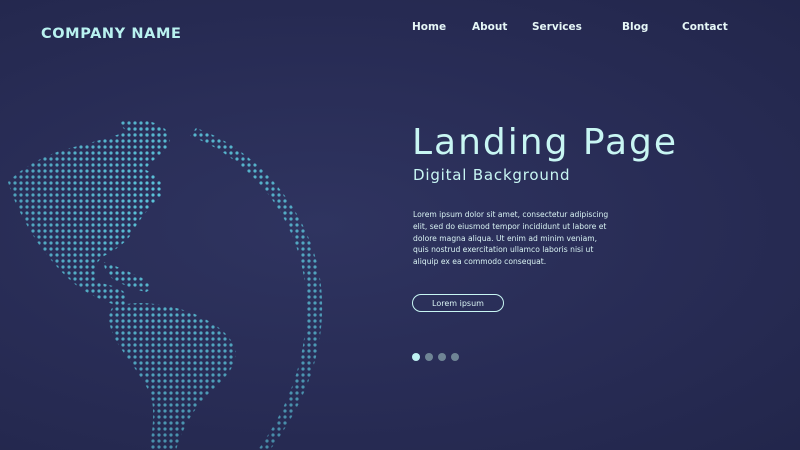 The width and height of the screenshot is (800, 450). Describe the element at coordinates (557, 27) in the screenshot. I see `nav-link-services: Services` at that location.